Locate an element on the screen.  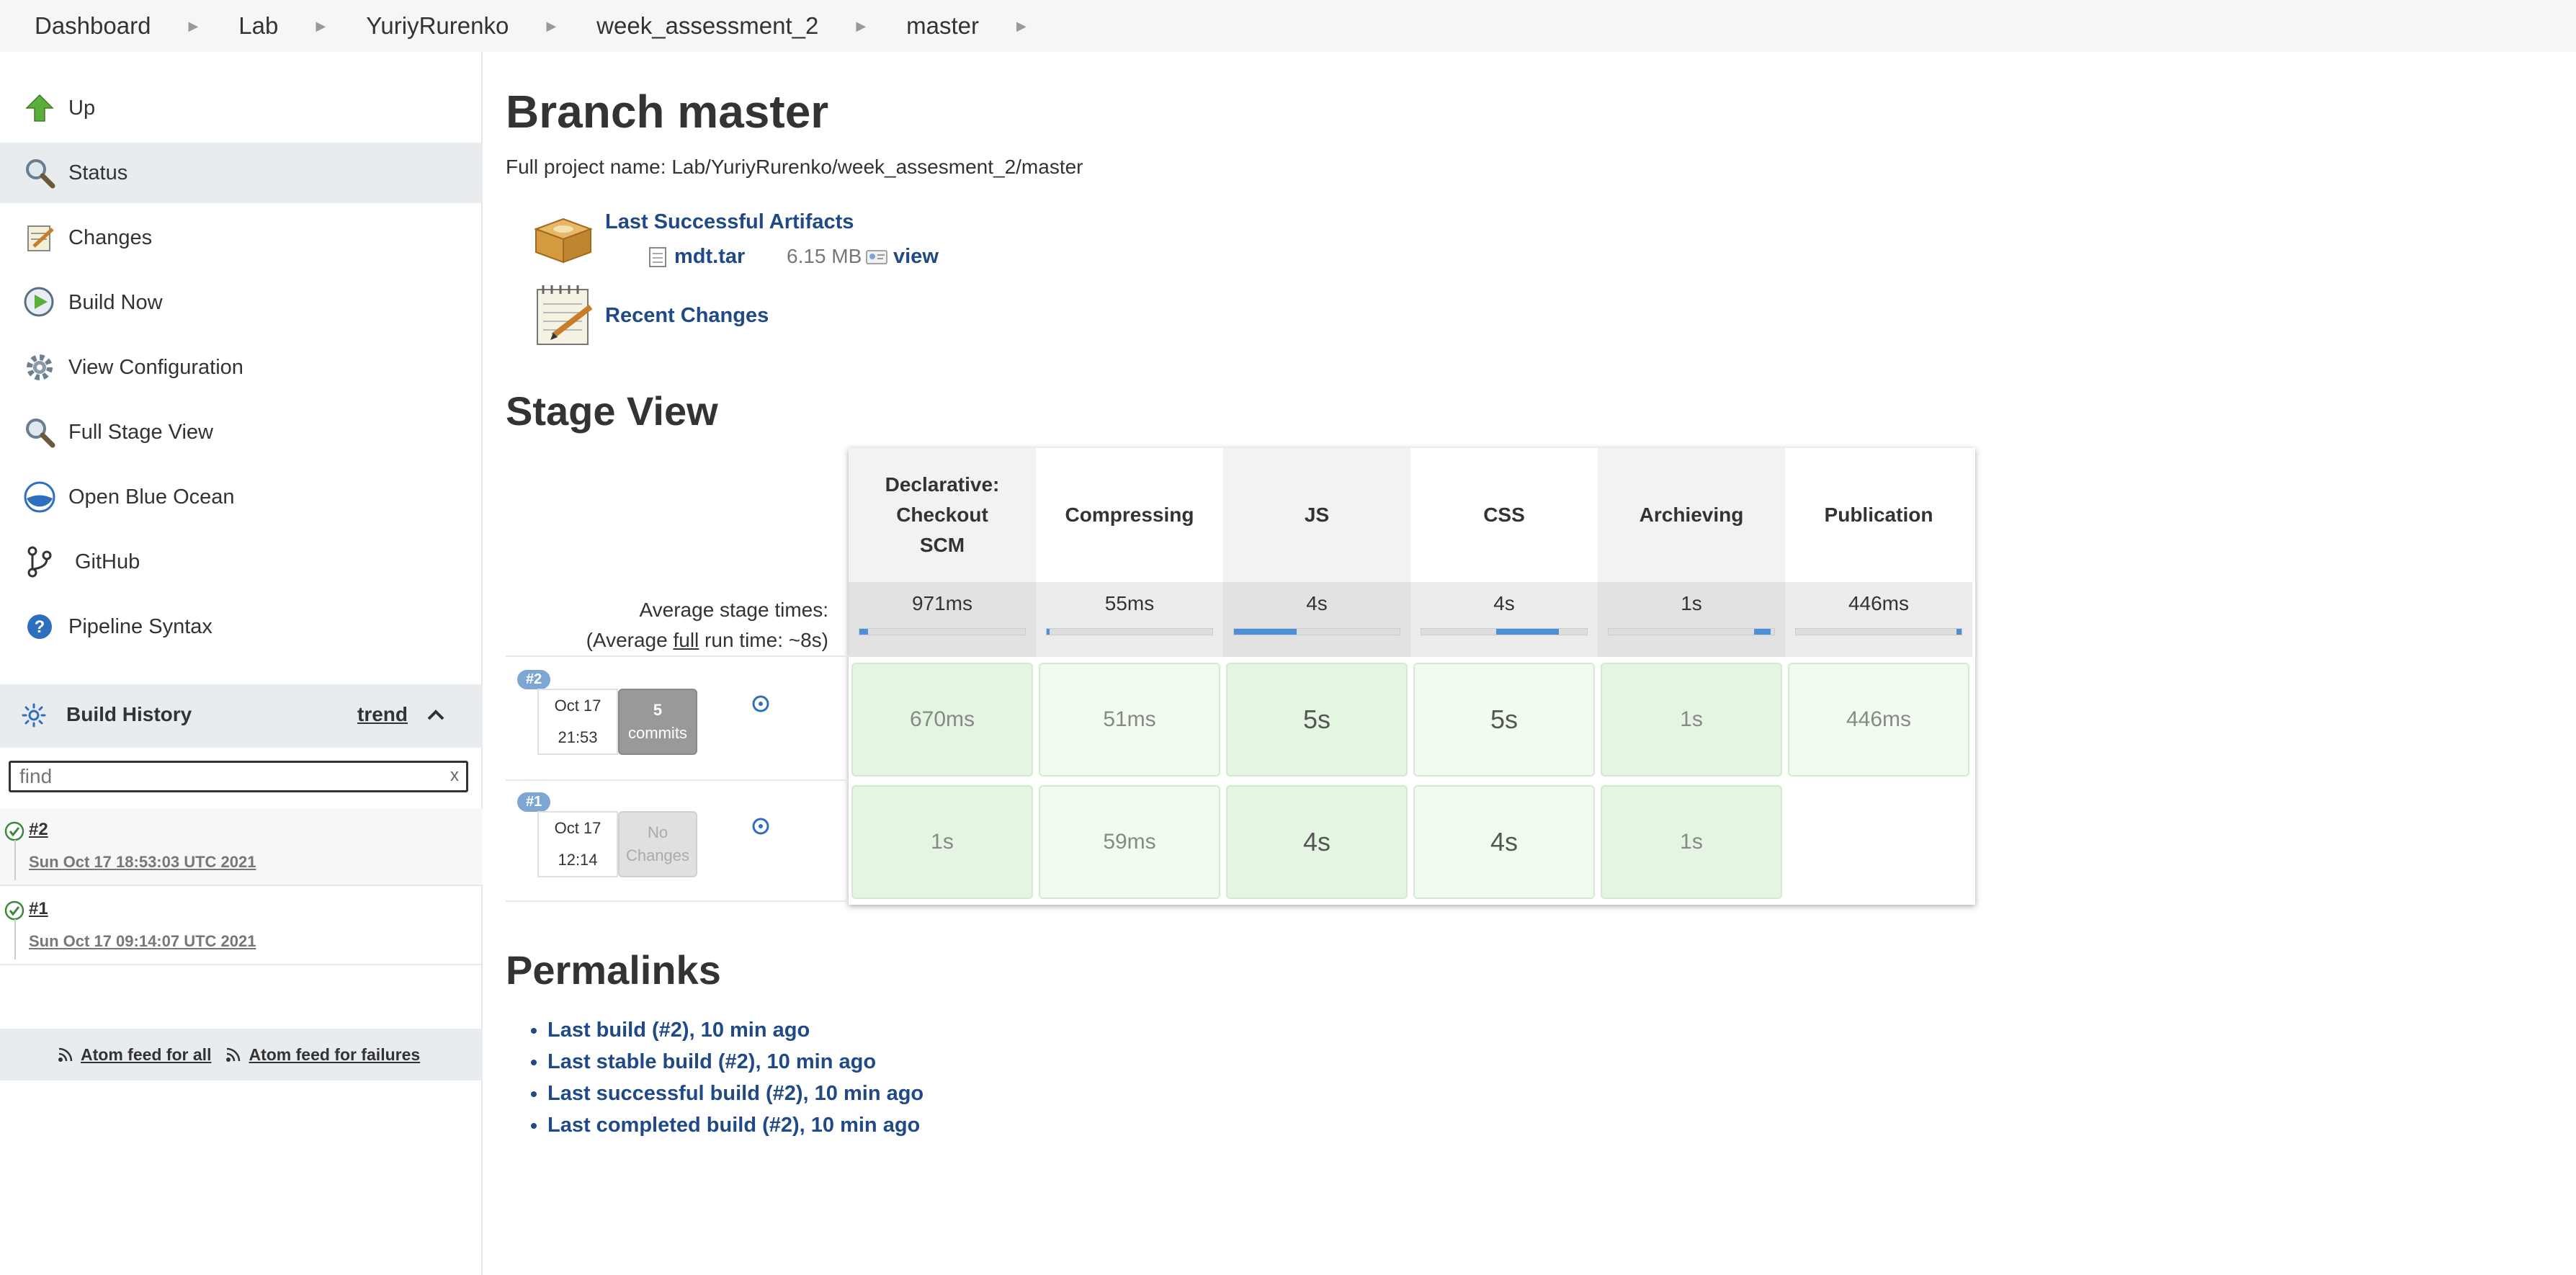
breadcrumb-label: week_assessment_2 is located at coordinates (707, 26).